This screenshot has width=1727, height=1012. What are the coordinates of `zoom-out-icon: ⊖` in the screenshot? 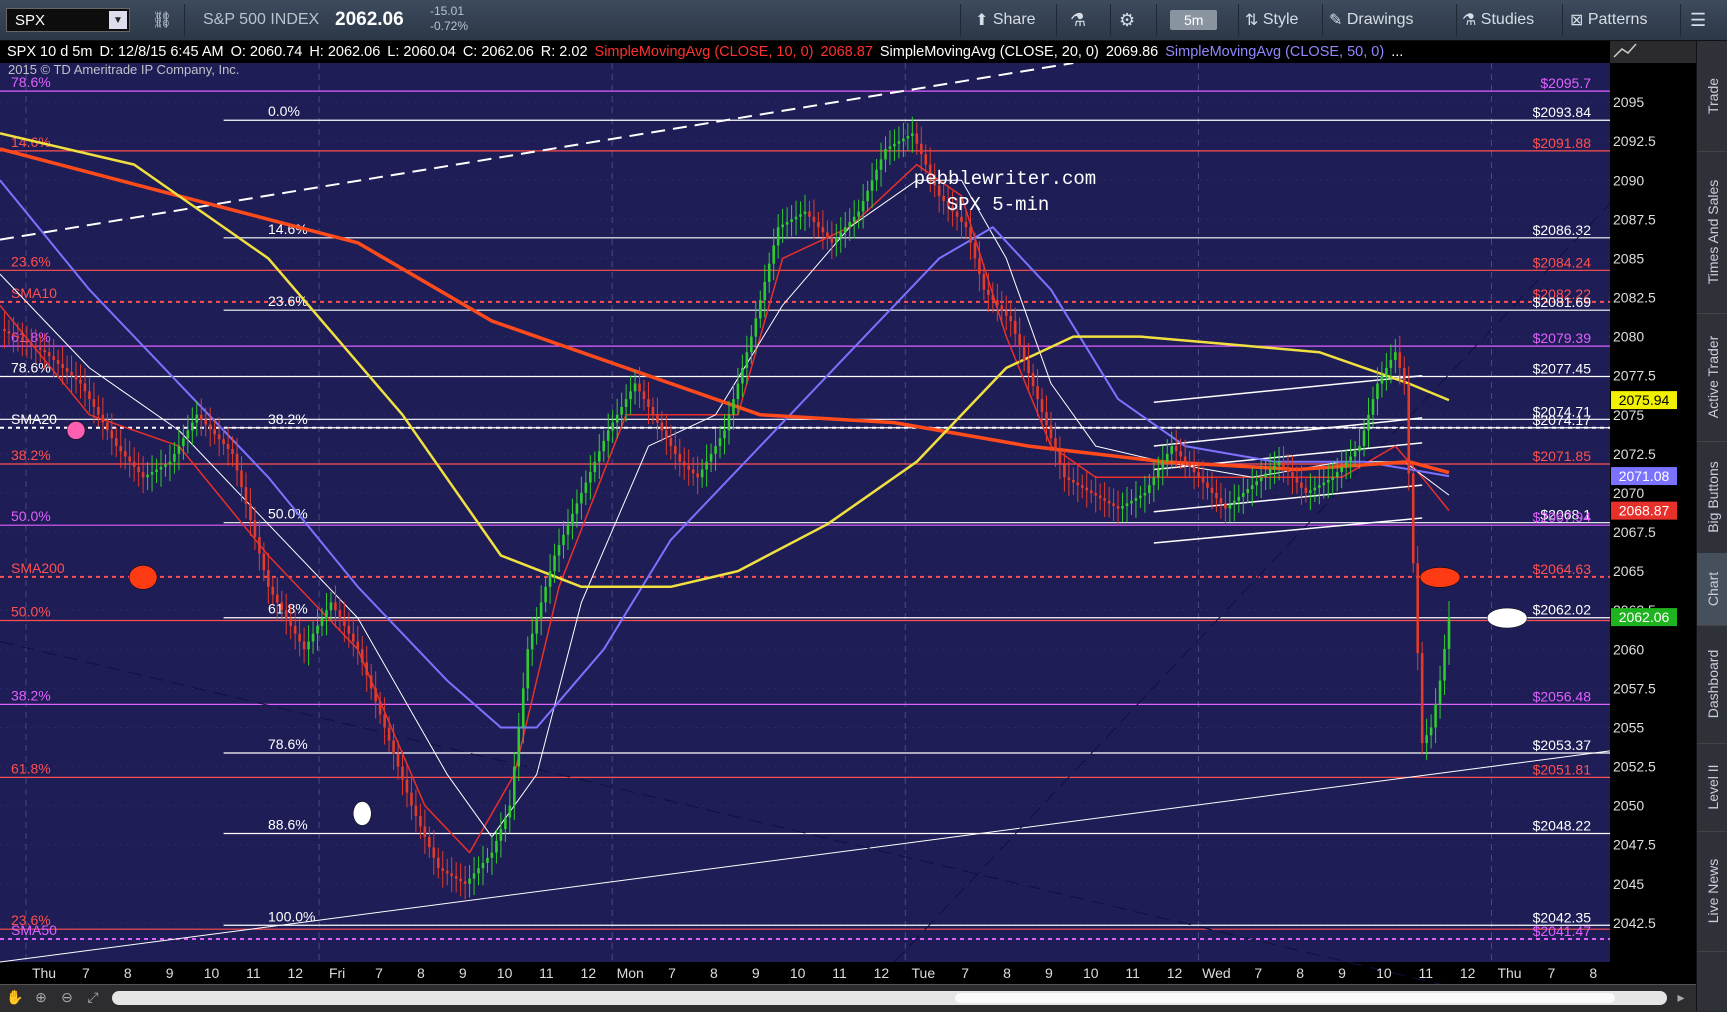 It's located at (67, 998).